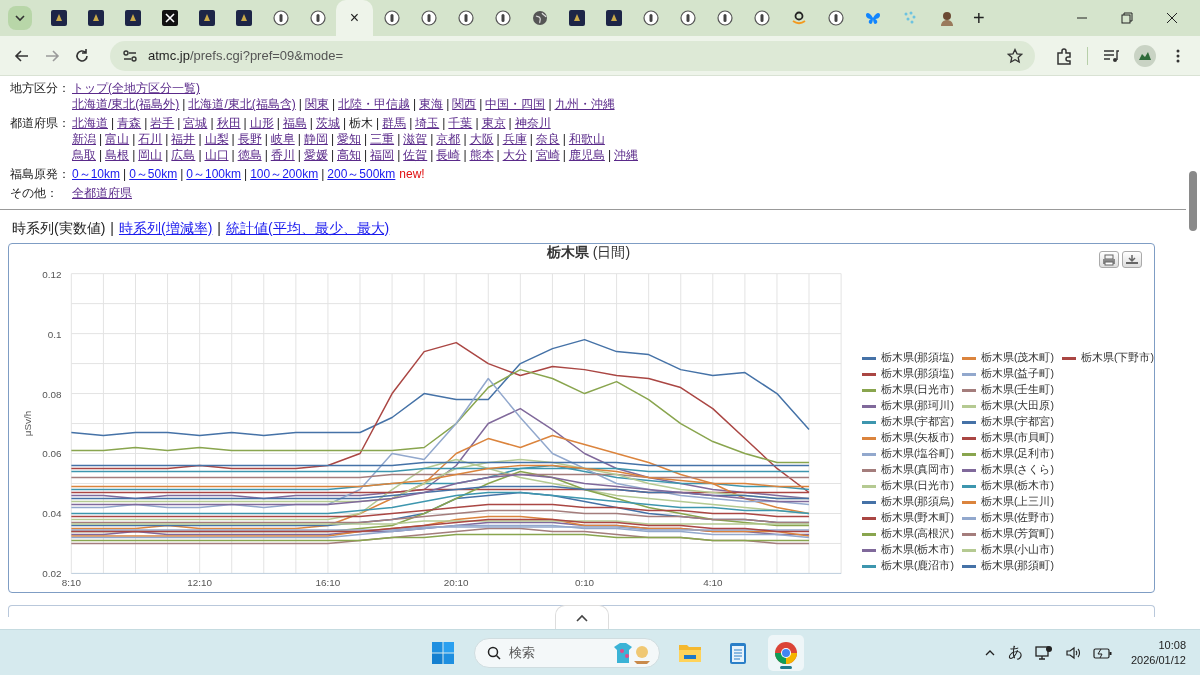  What do you see at coordinates (361, 123) in the screenshot?
I see `current-page-text: 栃木` at bounding box center [361, 123].